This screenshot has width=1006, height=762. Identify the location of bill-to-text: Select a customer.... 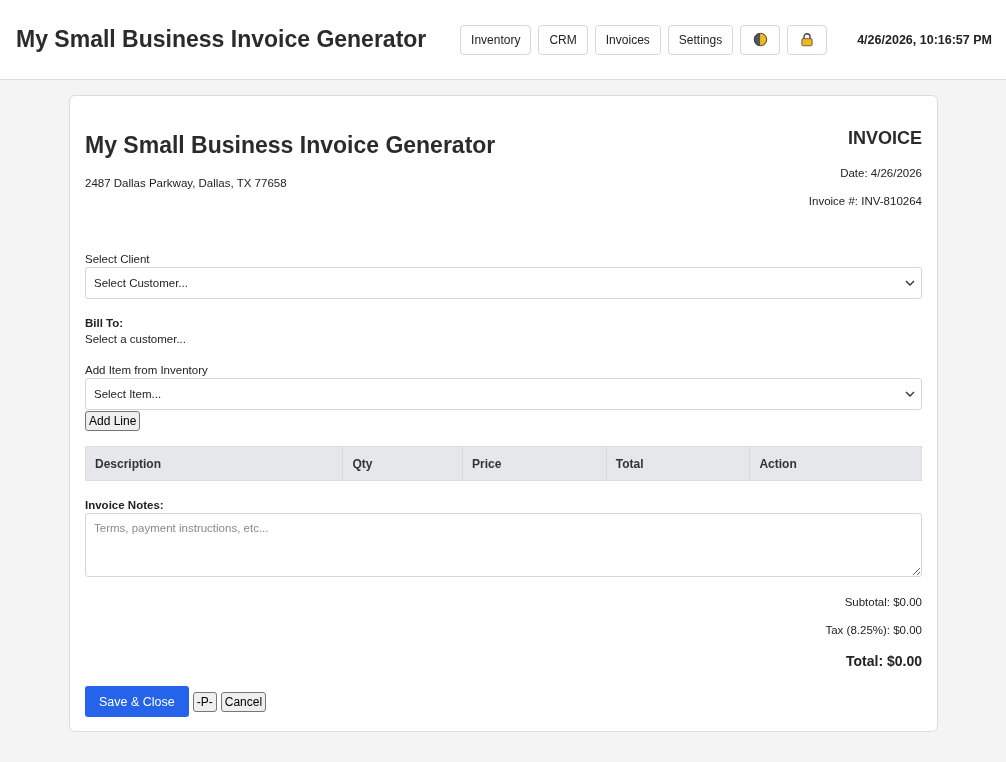
(135, 339).